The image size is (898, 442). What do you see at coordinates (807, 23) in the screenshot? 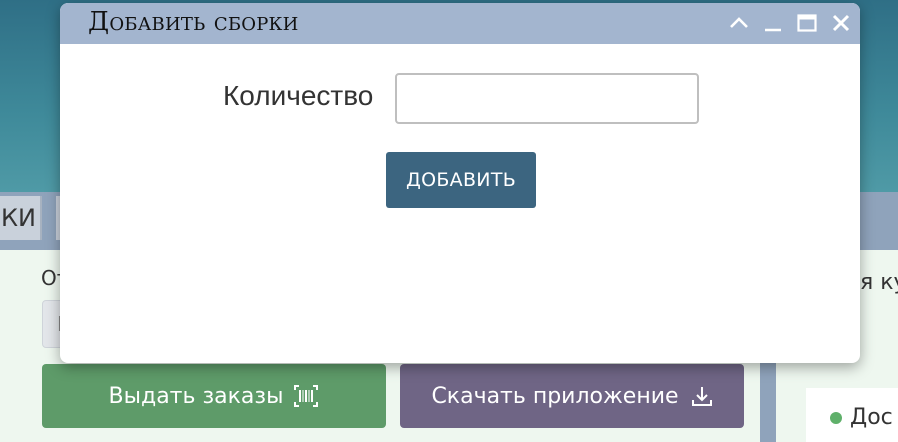
I see `maximize-icon` at bounding box center [807, 23].